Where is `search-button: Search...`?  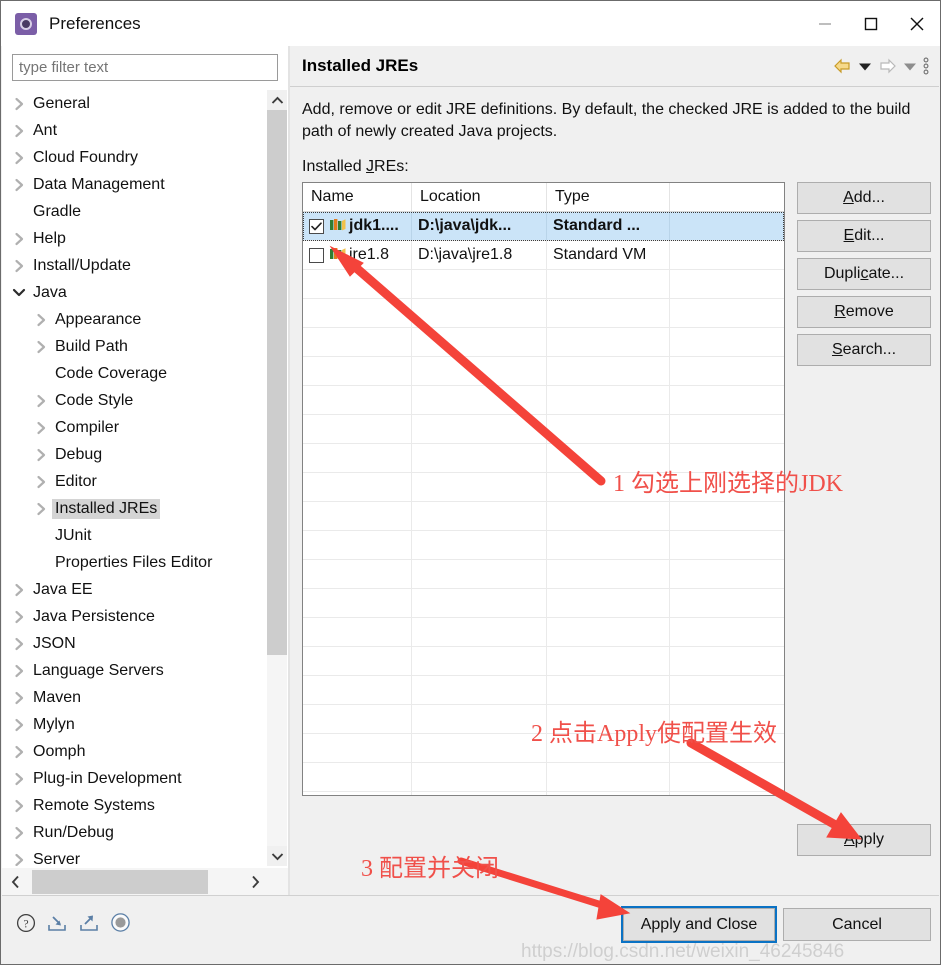
search-button: Search... is located at coordinates (864, 350).